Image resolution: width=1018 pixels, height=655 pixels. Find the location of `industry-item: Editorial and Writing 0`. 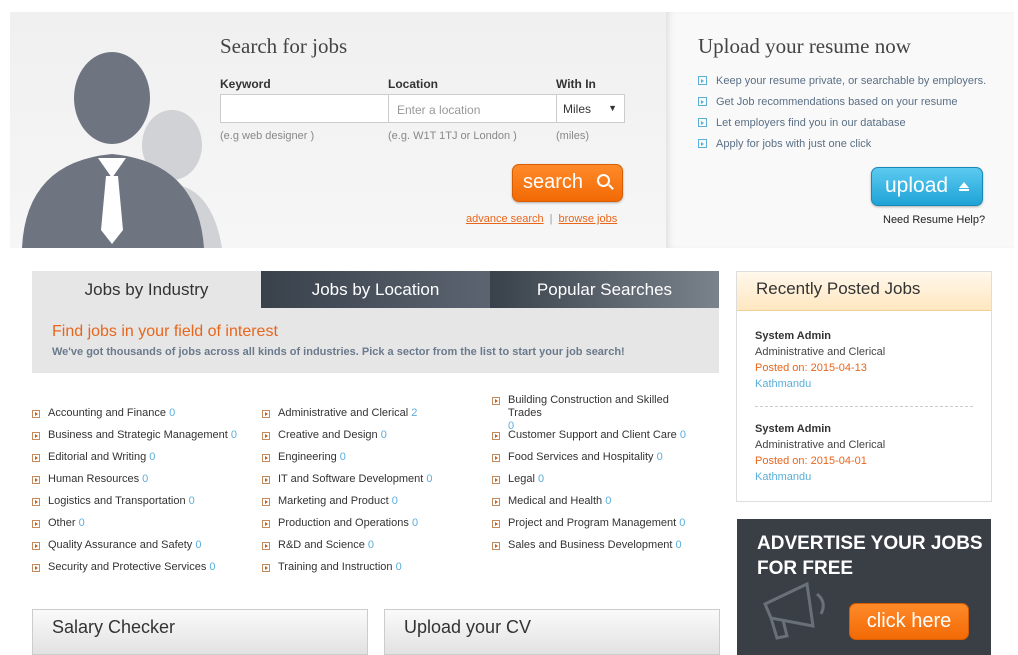

industry-item: Editorial and Writing 0 is located at coordinates (138, 457).